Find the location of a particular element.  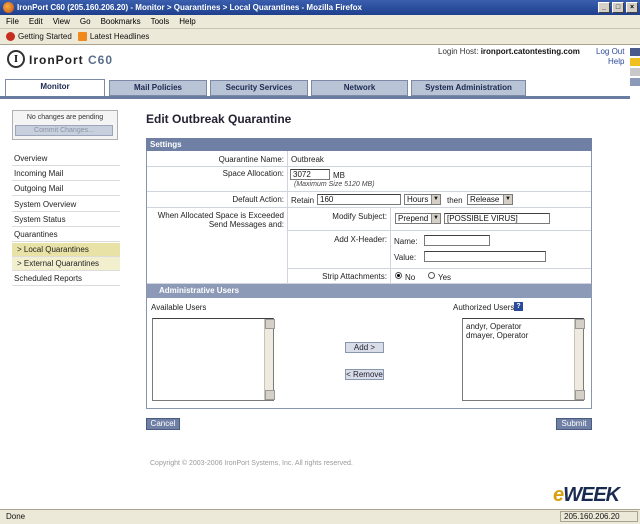

menu-file: File is located at coordinates (12, 21).